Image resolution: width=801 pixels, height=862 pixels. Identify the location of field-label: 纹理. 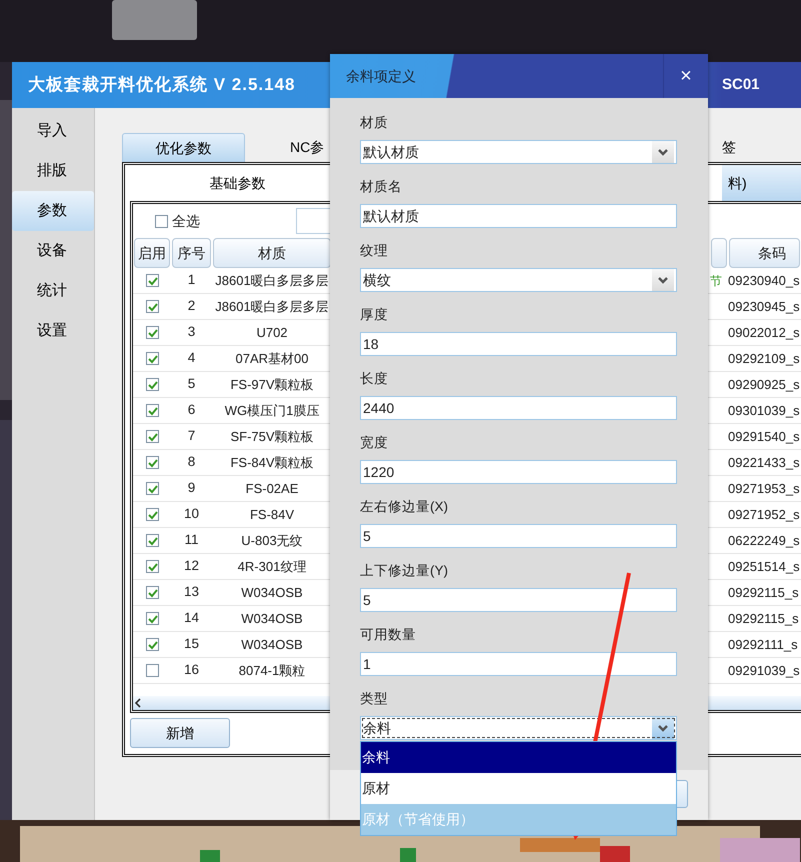
(374, 251).